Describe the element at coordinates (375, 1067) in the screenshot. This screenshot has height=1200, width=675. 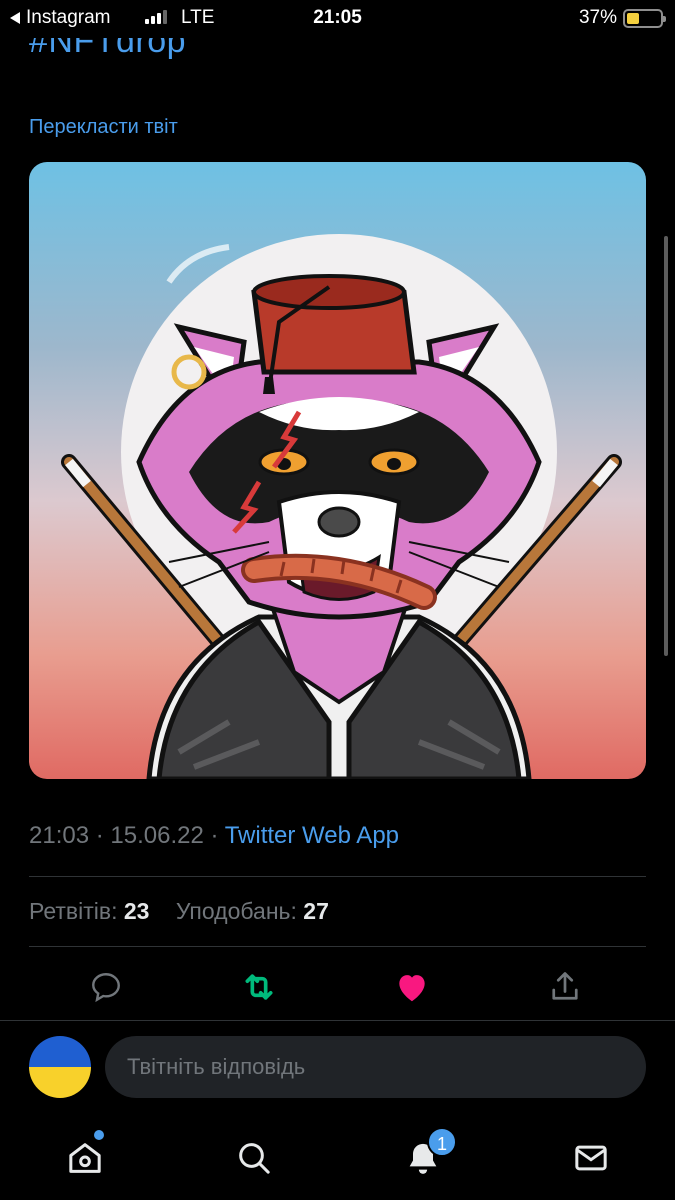
I see `reply-input: Твітніть відповідь` at that location.